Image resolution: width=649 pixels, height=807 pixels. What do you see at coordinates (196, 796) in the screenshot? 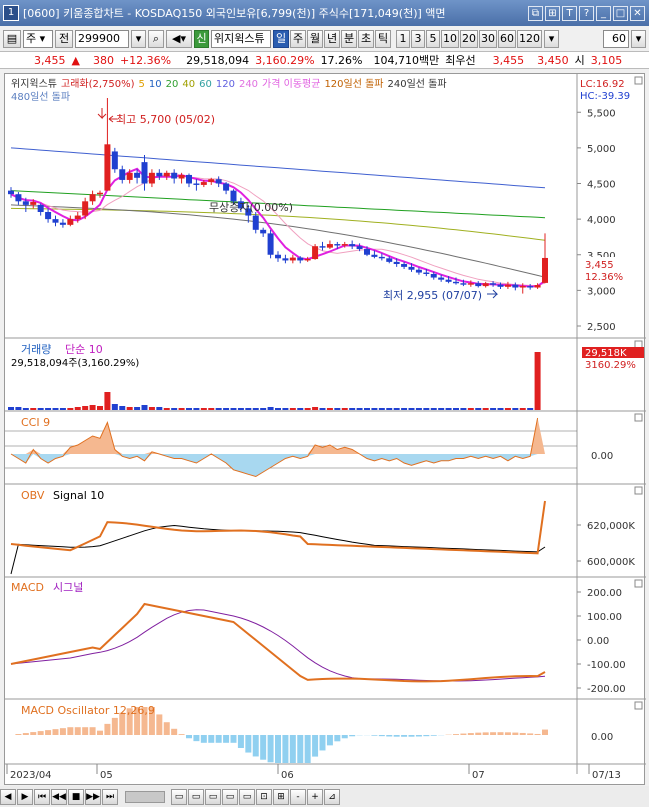
I see `nav-button-8: ▭` at bounding box center [196, 796].